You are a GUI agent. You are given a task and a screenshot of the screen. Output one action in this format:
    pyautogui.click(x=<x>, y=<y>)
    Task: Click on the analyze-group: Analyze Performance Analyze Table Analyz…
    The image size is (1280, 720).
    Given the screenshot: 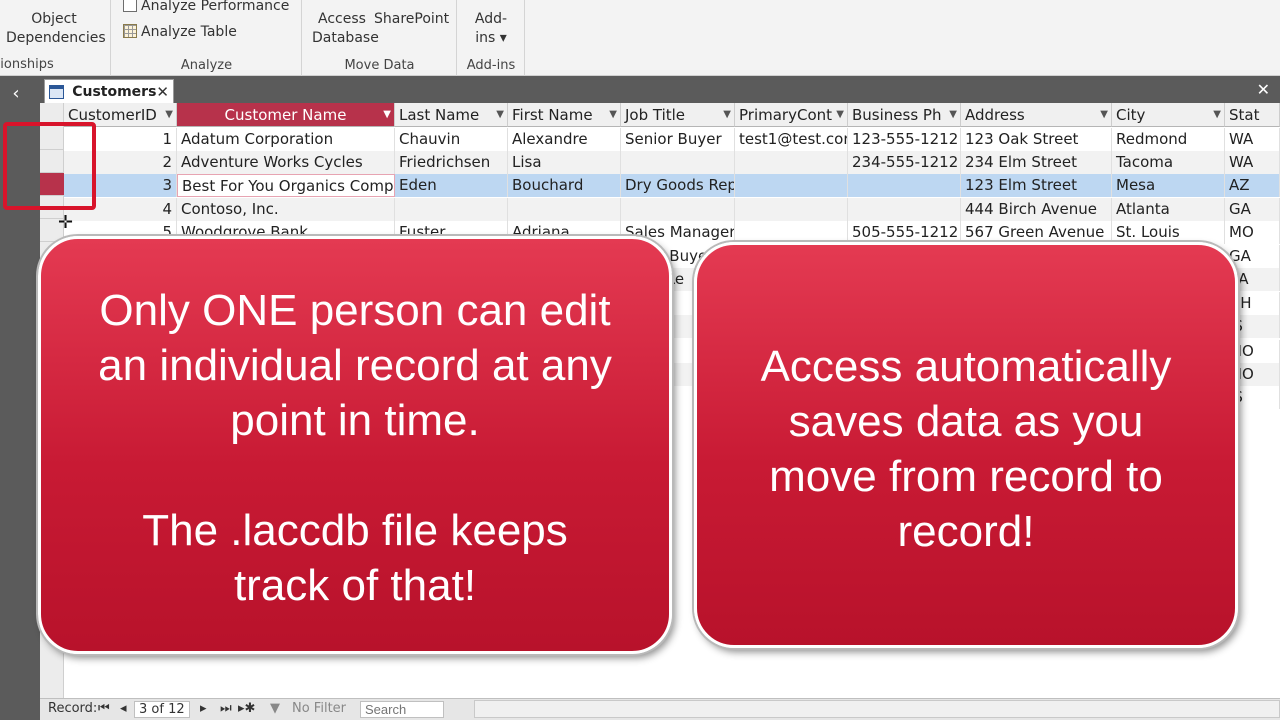 What is the action you would take?
    pyautogui.click(x=206, y=38)
    